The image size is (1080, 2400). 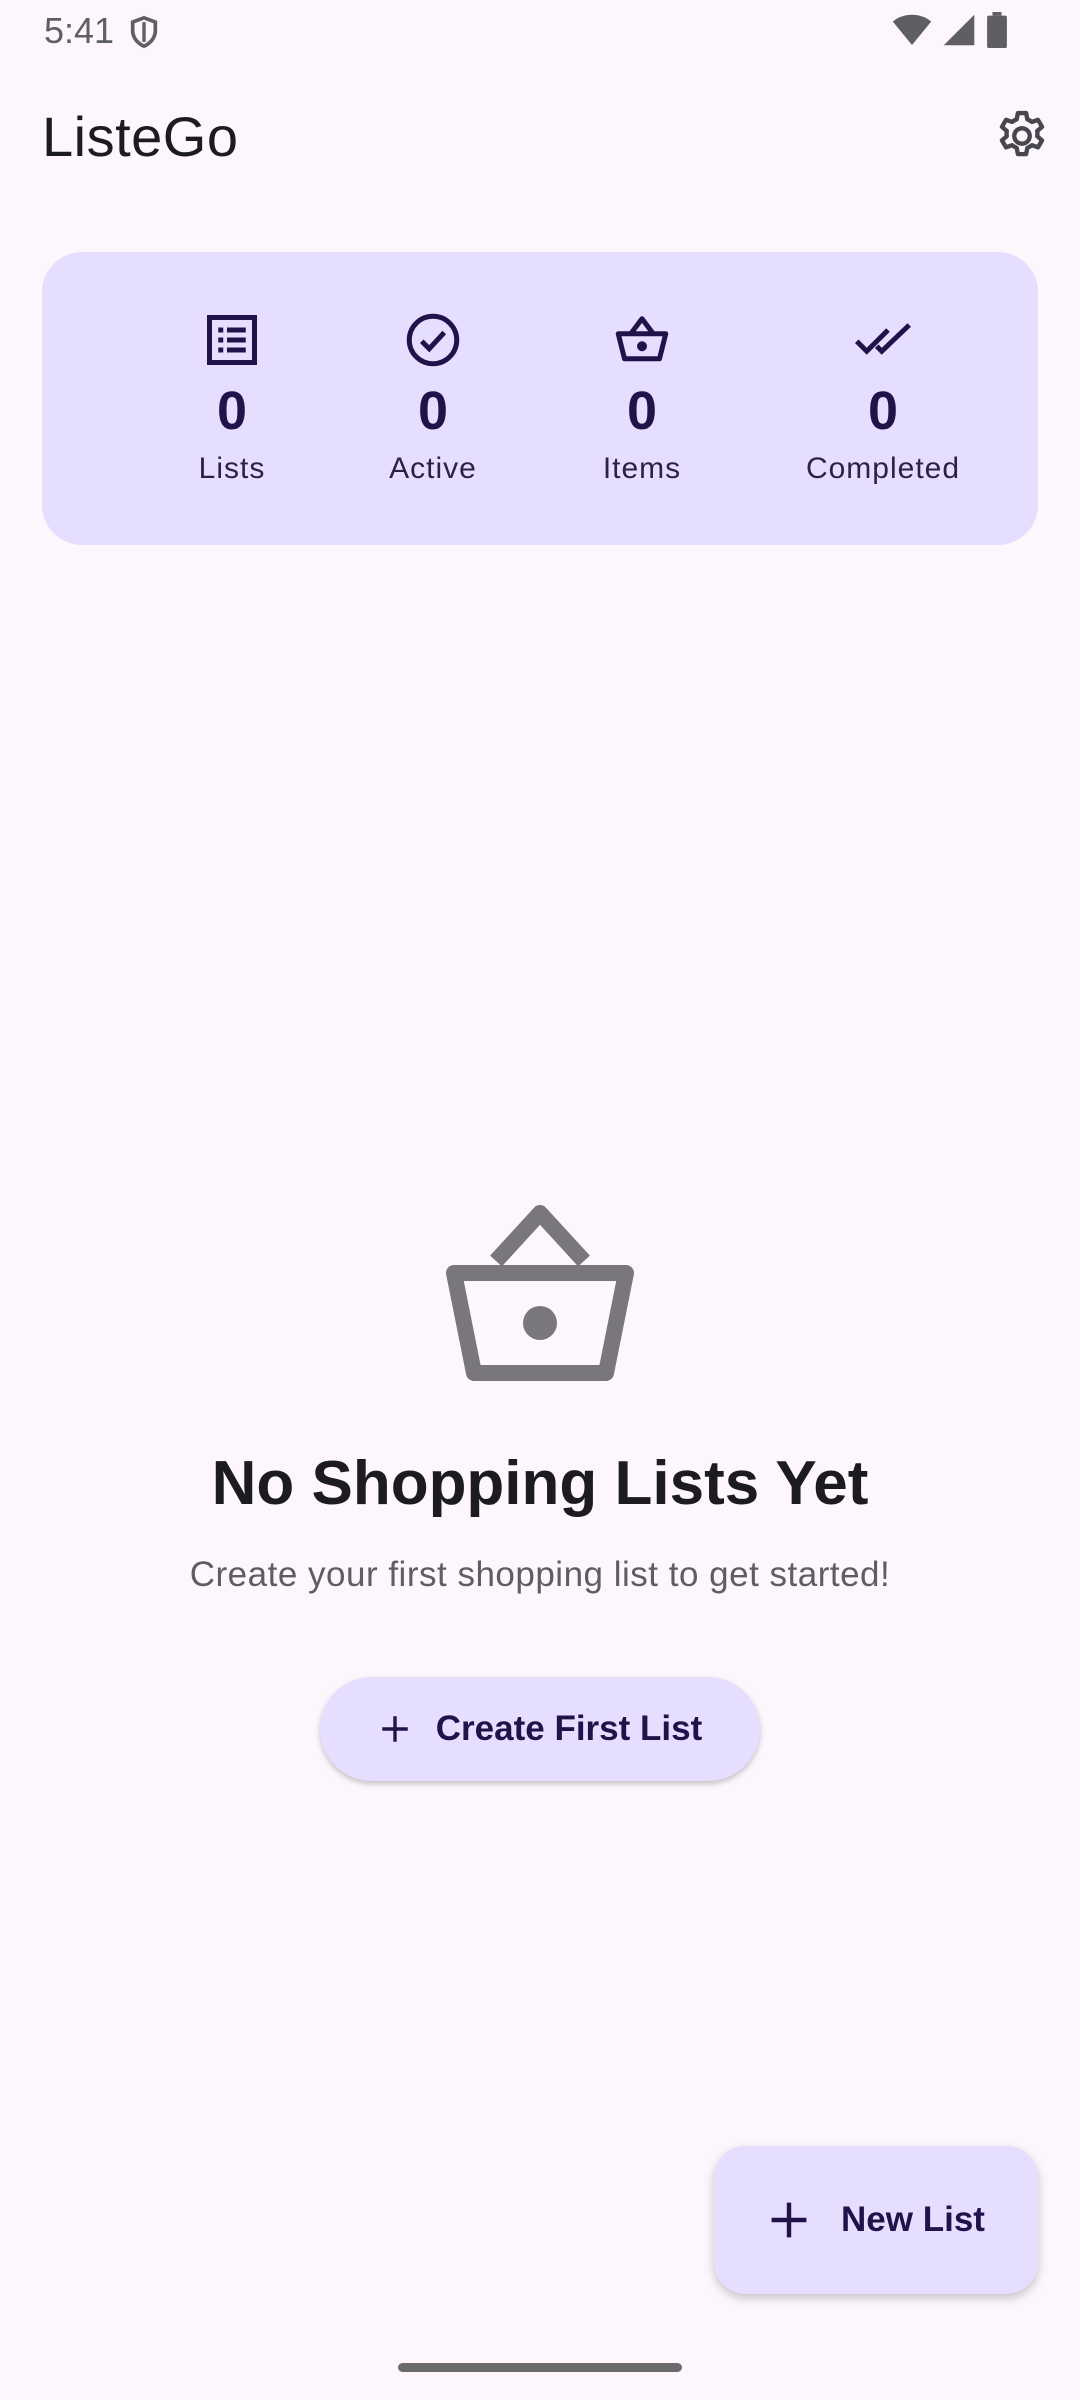 I want to click on create-first-list-label: Create First List, so click(x=569, y=1728).